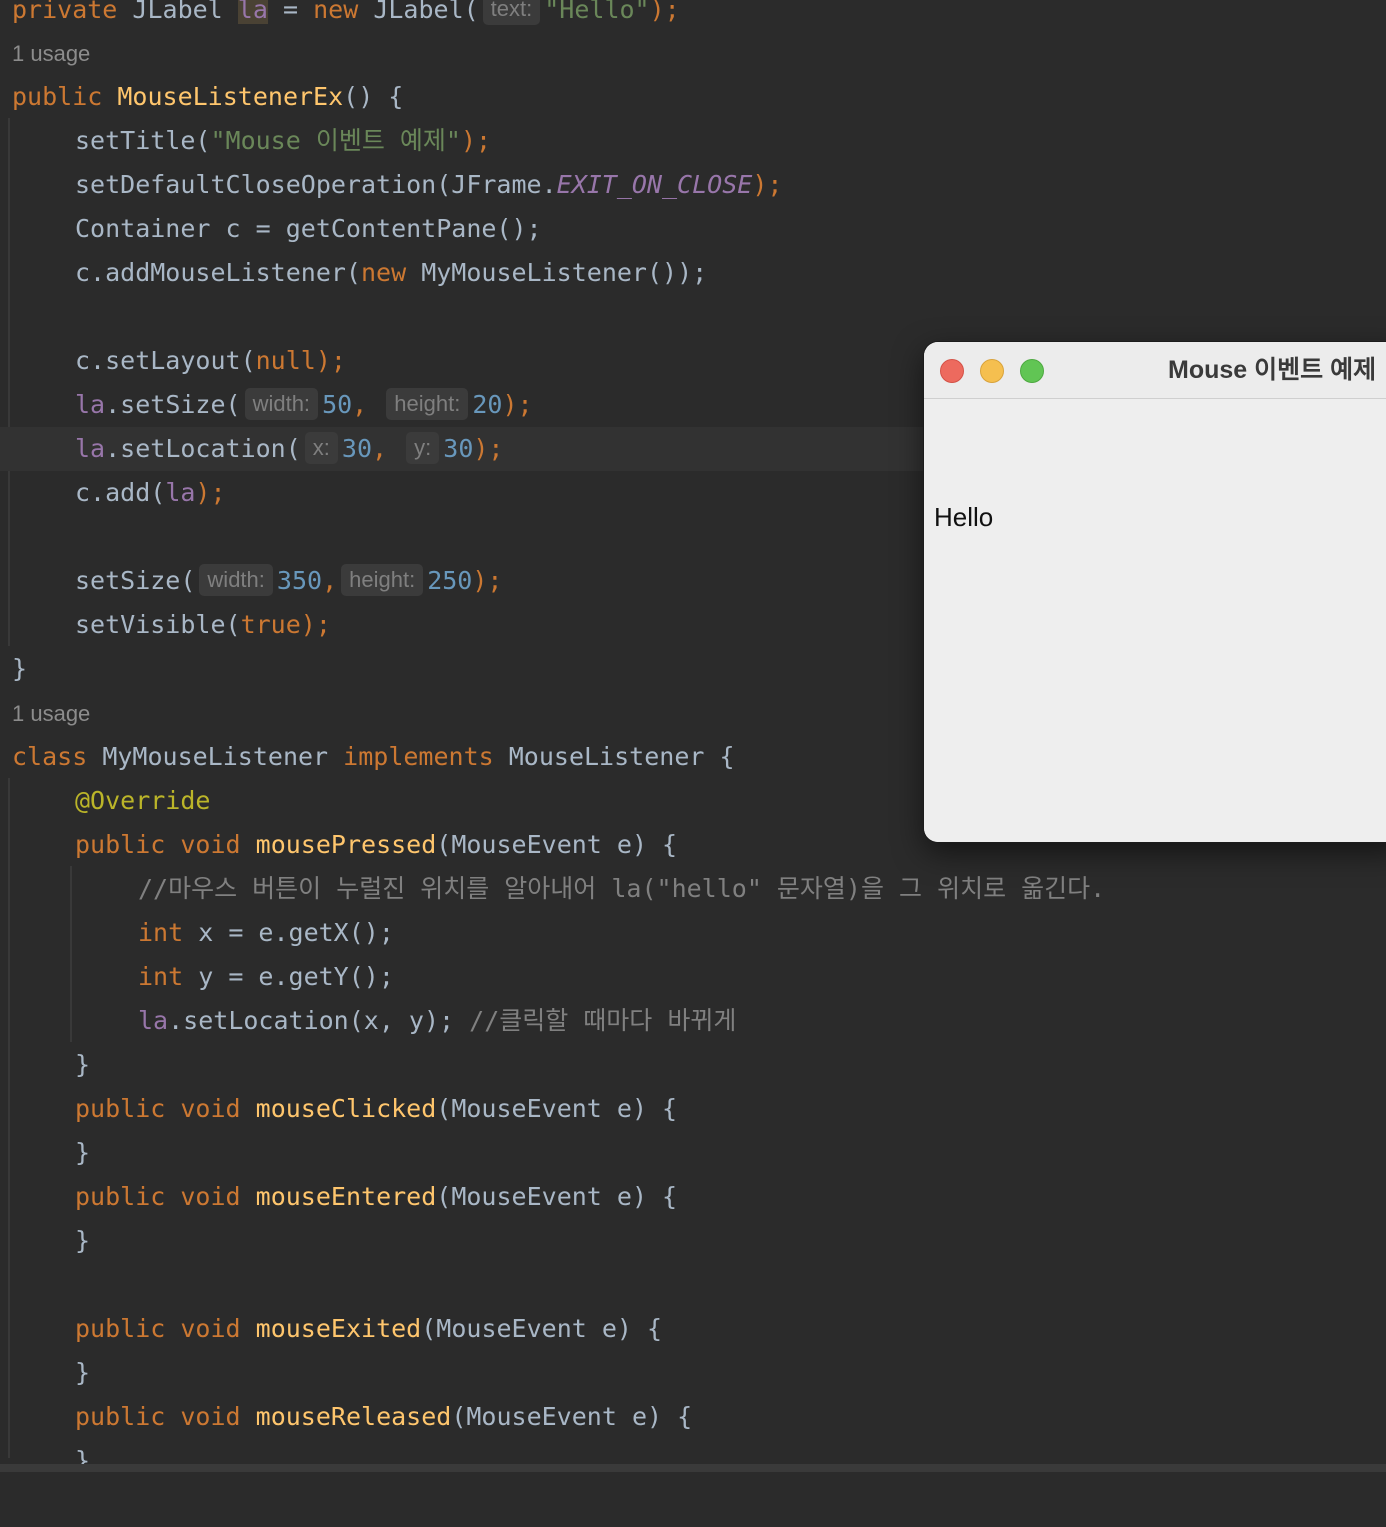 The image size is (1386, 1527). I want to click on type-name: JLabel, so click(177, 12).